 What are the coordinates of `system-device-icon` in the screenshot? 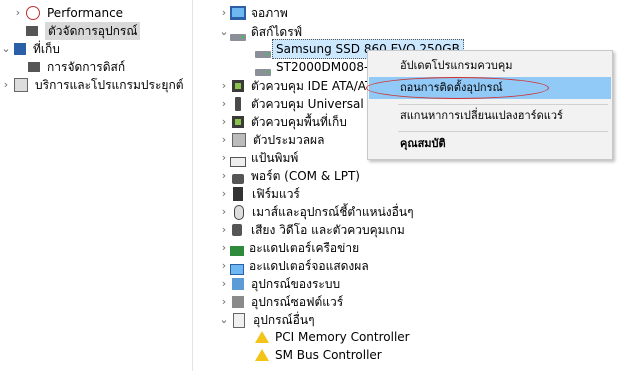 It's located at (238, 284).